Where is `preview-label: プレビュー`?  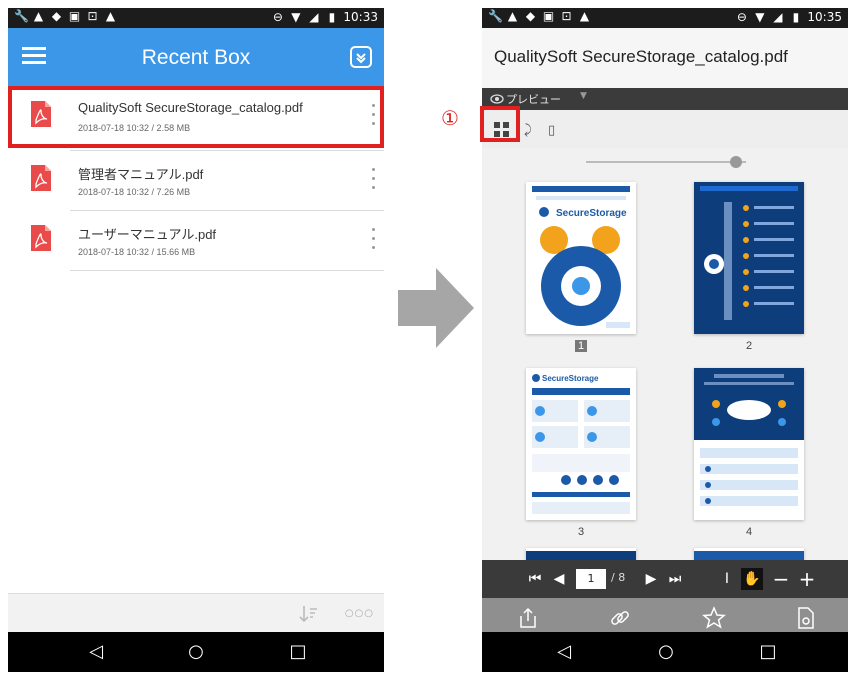 preview-label: プレビュー is located at coordinates (533, 99).